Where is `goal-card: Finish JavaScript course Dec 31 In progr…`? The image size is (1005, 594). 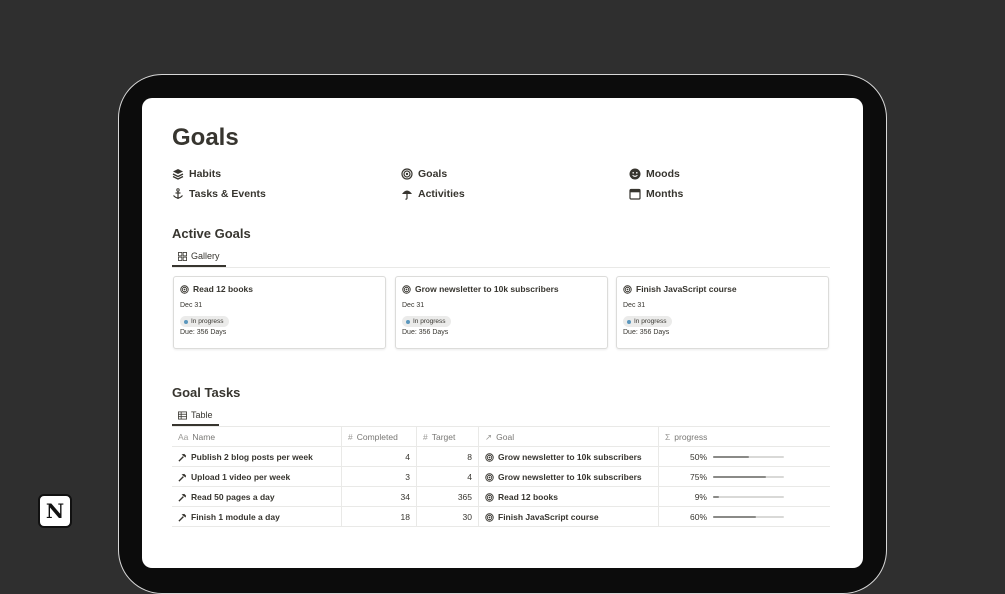
goal-card: Finish JavaScript course Dec 31 In progr… is located at coordinates (722, 312).